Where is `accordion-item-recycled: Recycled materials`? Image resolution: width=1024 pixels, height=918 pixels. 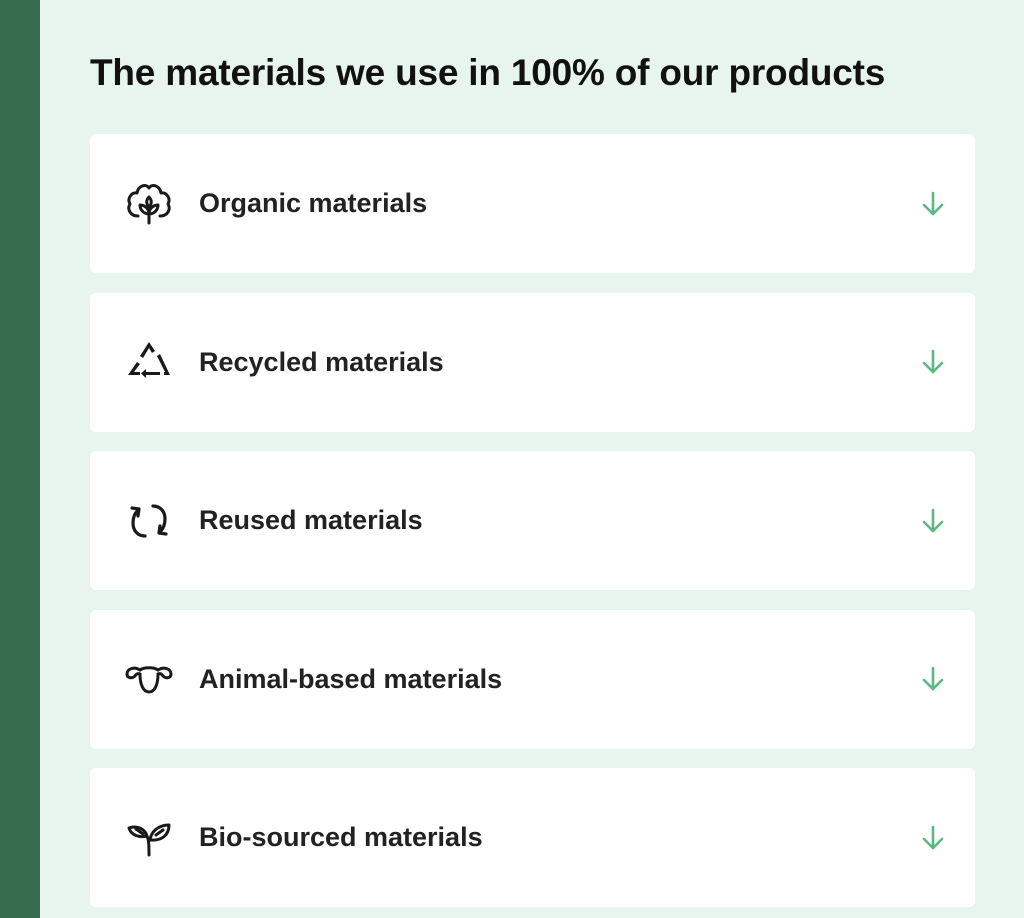
accordion-item-recycled: Recycled materials is located at coordinates (532, 362).